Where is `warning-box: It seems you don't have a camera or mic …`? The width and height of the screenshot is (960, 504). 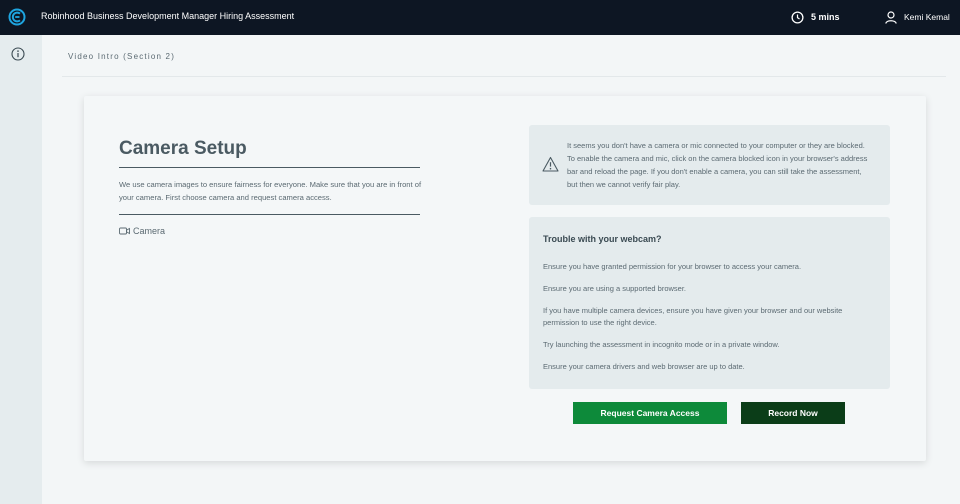 warning-box: It seems you don't have a camera or mic … is located at coordinates (709, 165).